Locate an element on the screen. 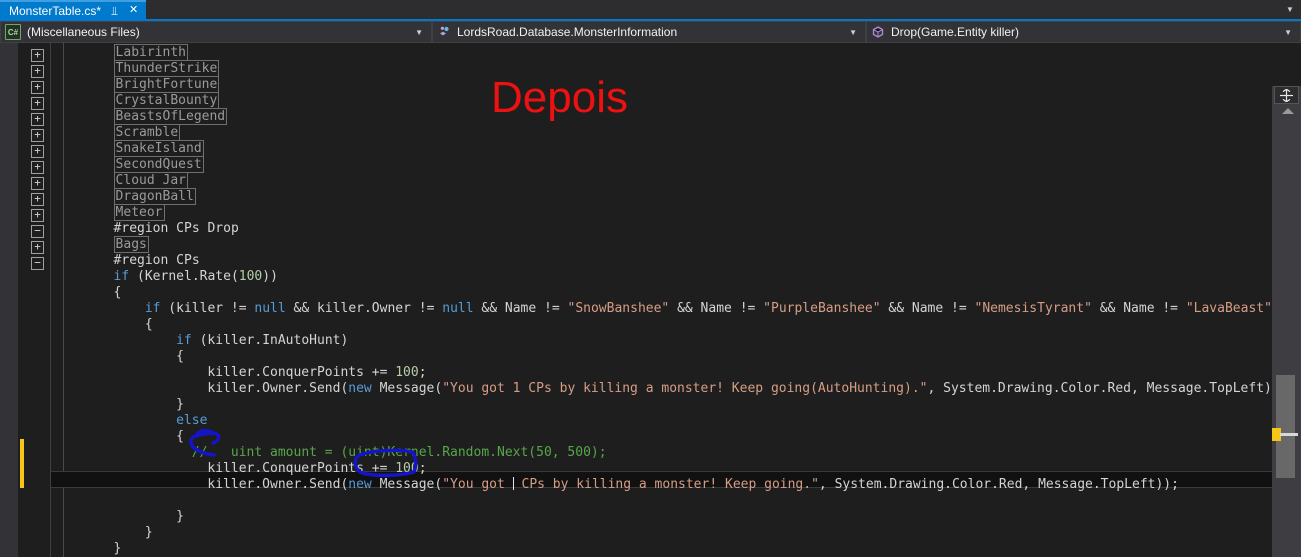  collapsed-region-block: Bags is located at coordinates (131, 244).